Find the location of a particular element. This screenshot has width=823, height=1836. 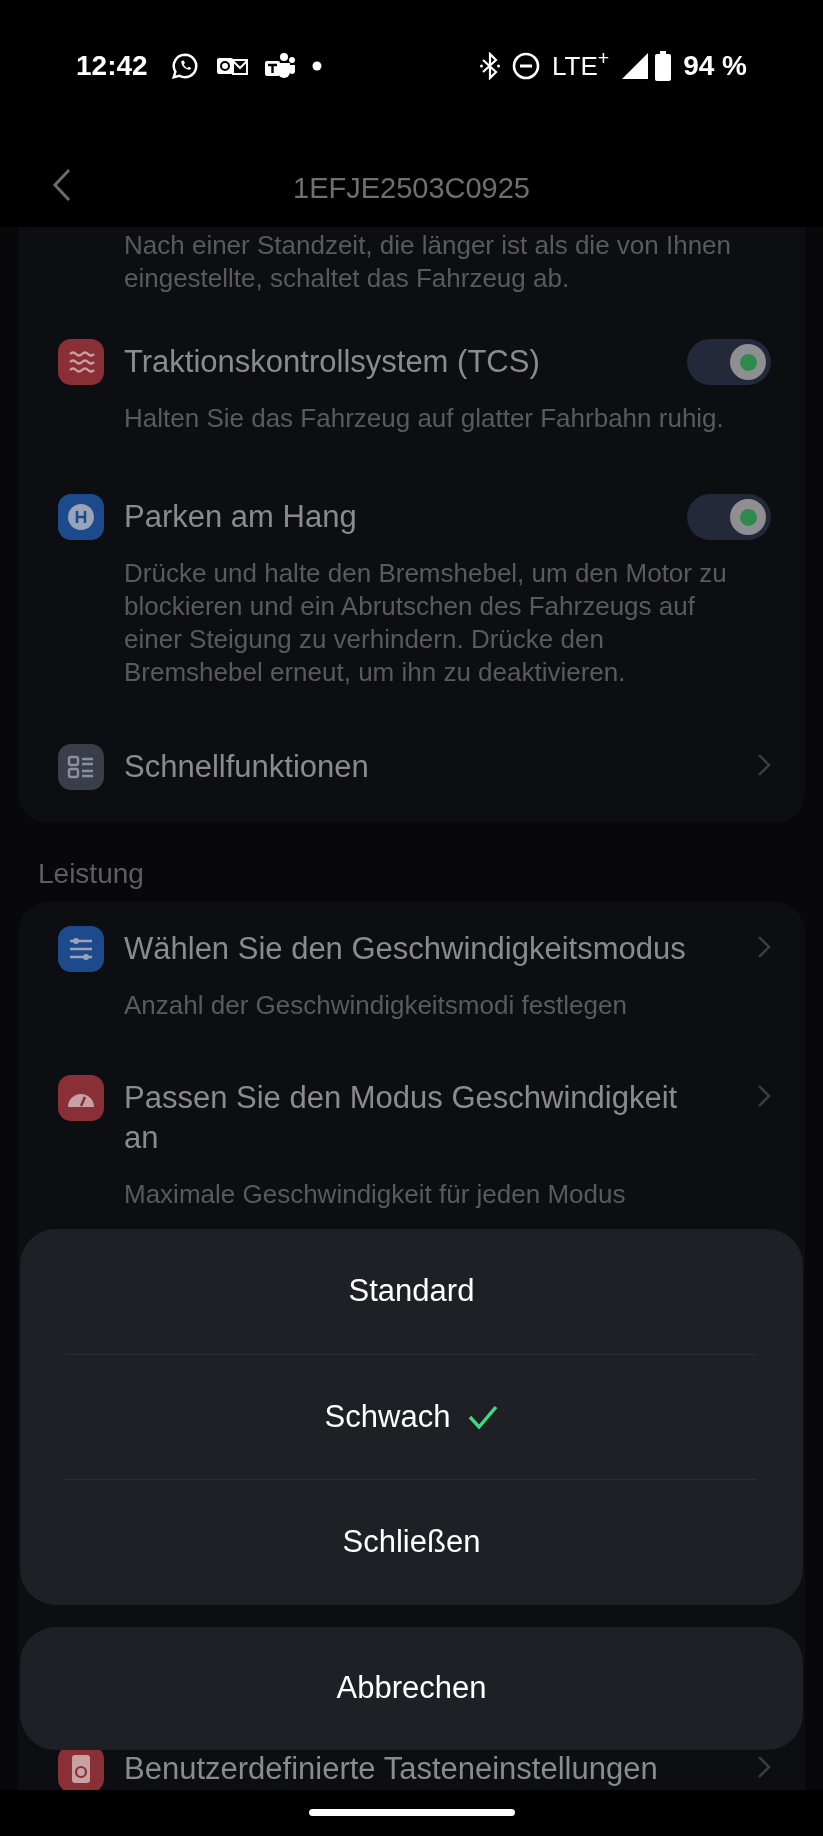

setting-description: Halten Sie das Fahrzeug auf glatter Fahrbahn ruhig. is located at coordinates (424, 418).